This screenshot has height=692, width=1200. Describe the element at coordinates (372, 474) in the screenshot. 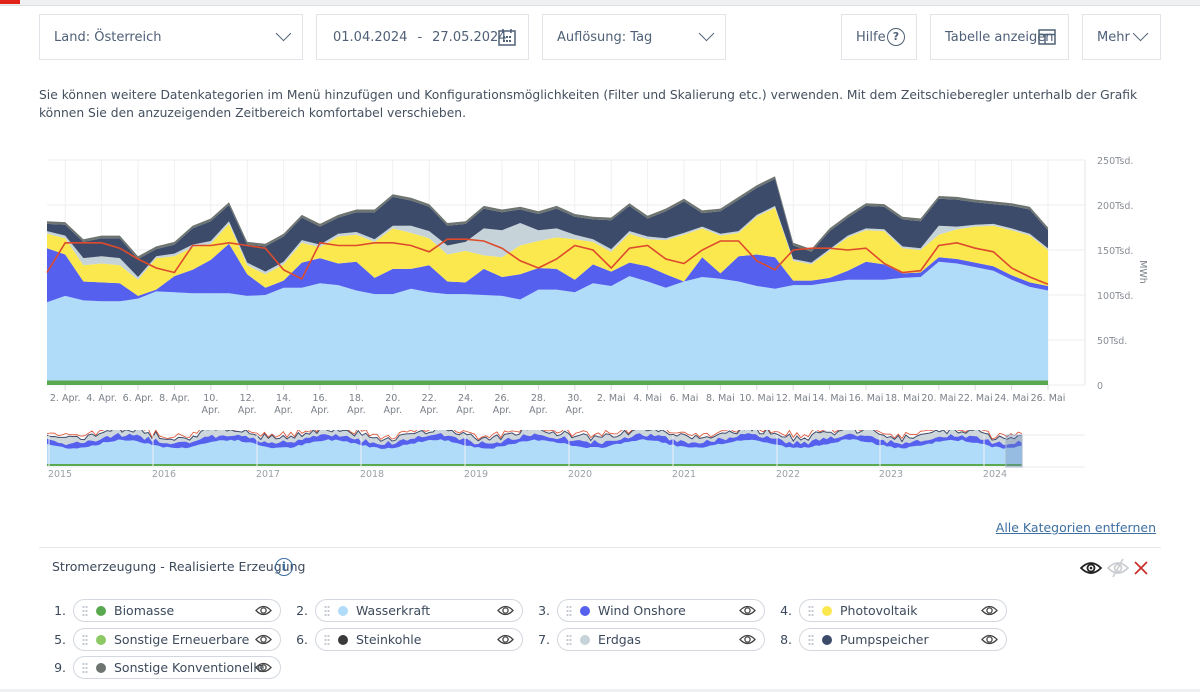

I see `navigator-year-label: 2018` at that location.